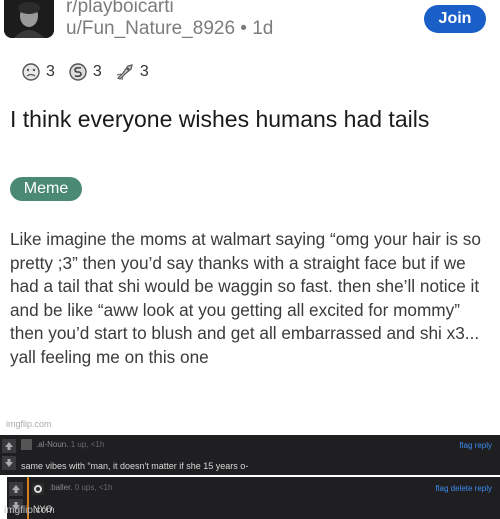 Image resolution: width=500 pixels, height=519 pixels. What do you see at coordinates (31, 72) in the screenshot?
I see `sad-face-award-icon` at bounding box center [31, 72].